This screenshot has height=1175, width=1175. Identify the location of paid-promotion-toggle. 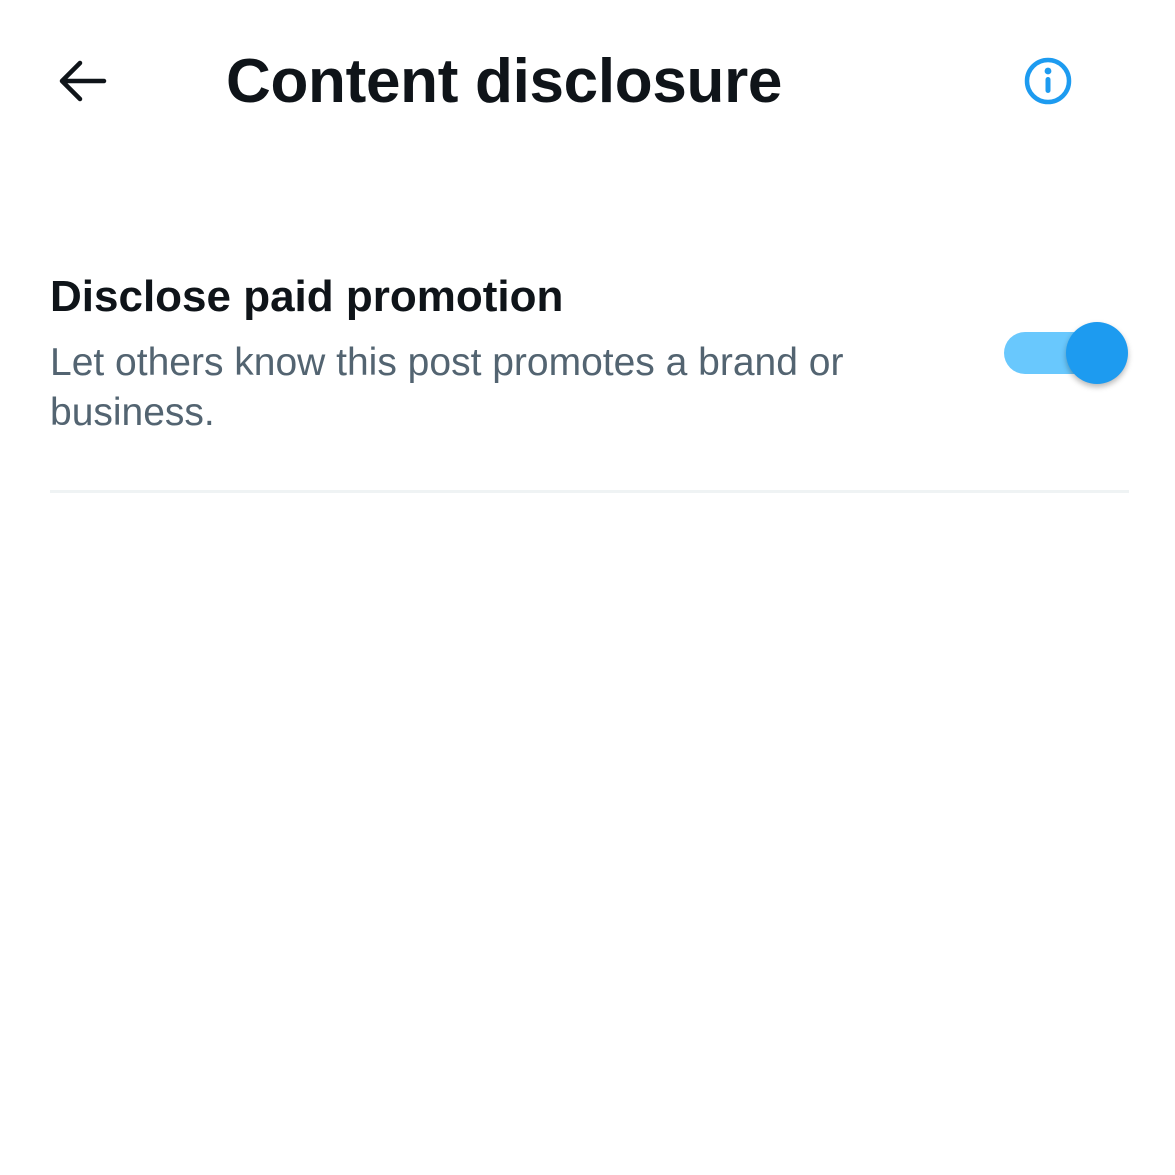
(1067, 353).